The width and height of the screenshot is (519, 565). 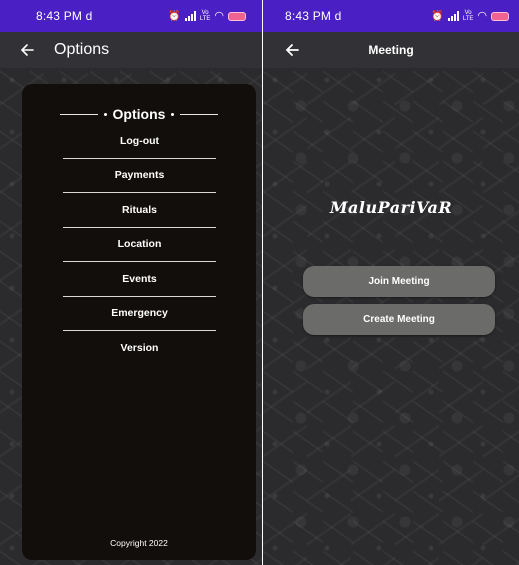 What do you see at coordinates (139, 348) in the screenshot?
I see `menu-item-version: Version` at bounding box center [139, 348].